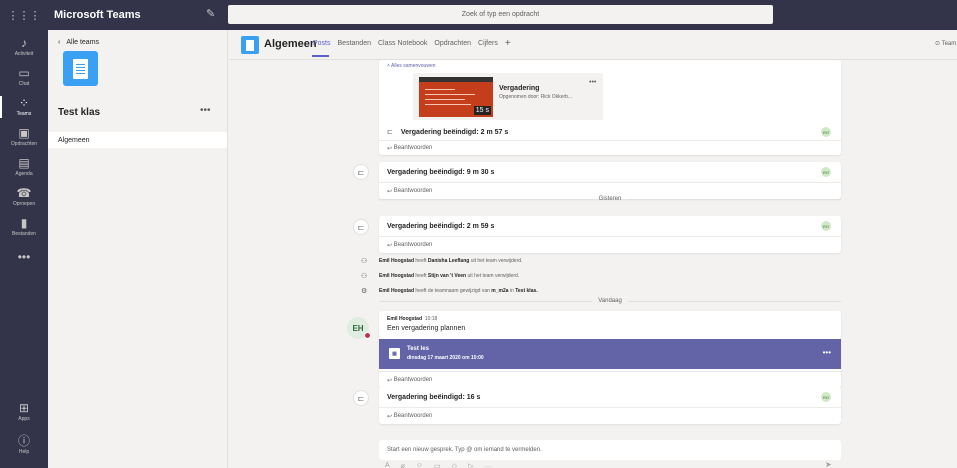 Image resolution: width=957 pixels, height=468 pixels. What do you see at coordinates (24, 223) in the screenshot?
I see `files-icon: ▮` at bounding box center [24, 223].